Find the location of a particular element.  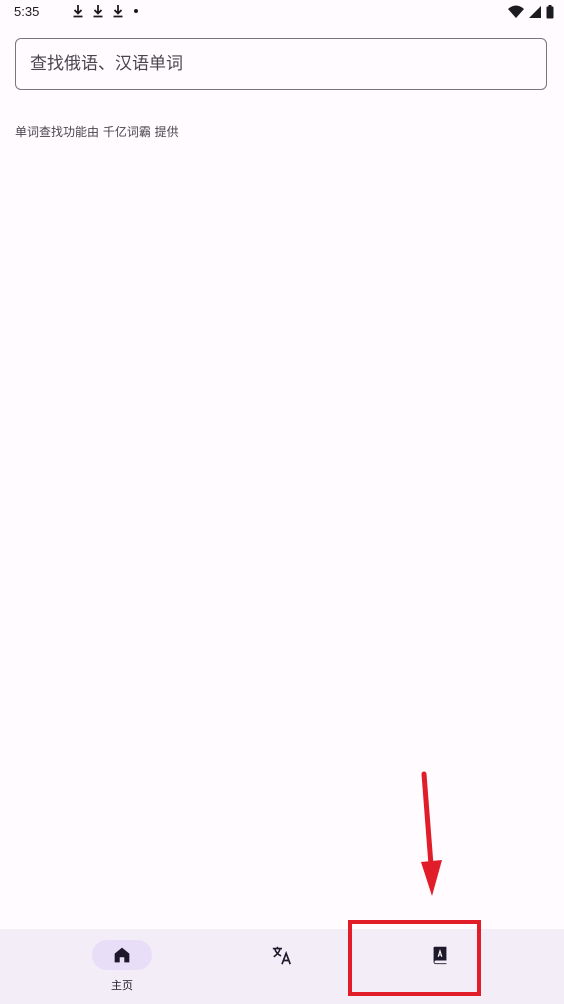

dot-icon is located at coordinates (136, 11).